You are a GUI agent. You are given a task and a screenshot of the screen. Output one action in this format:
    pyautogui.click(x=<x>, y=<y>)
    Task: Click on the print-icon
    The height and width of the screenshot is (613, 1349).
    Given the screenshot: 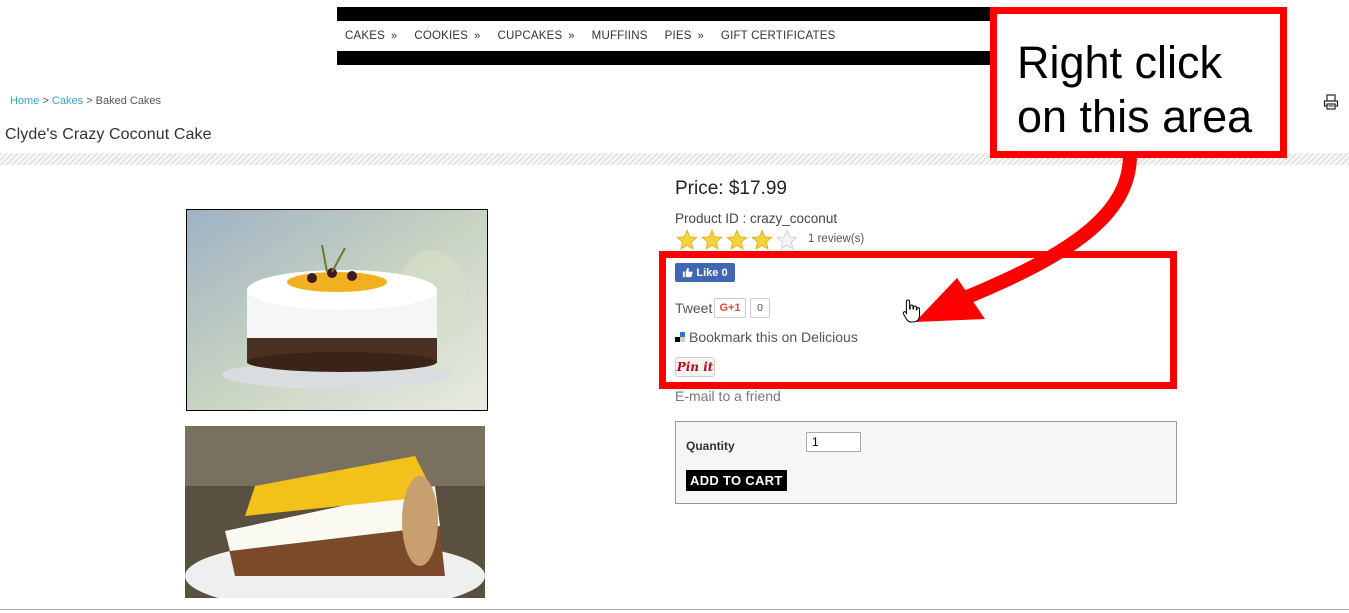 What is the action you would take?
    pyautogui.click(x=1331, y=102)
    